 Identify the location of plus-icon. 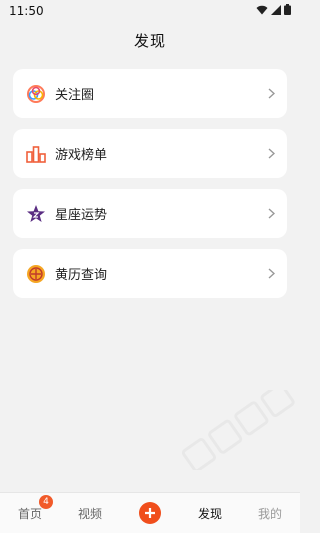
(150, 513).